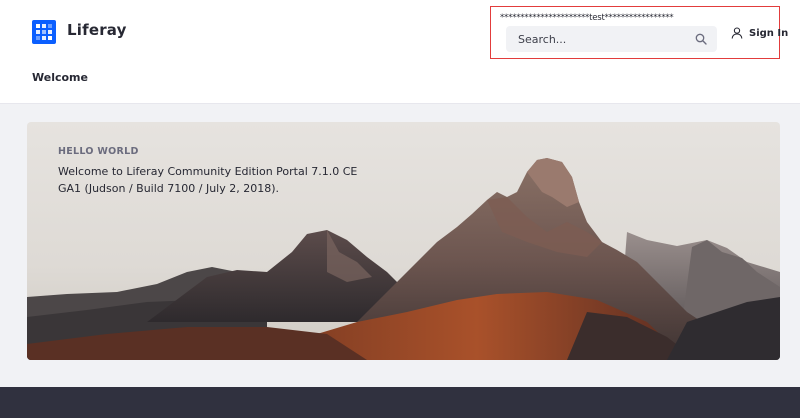  Describe the element at coordinates (737, 33) in the screenshot. I see `user-icon` at that location.